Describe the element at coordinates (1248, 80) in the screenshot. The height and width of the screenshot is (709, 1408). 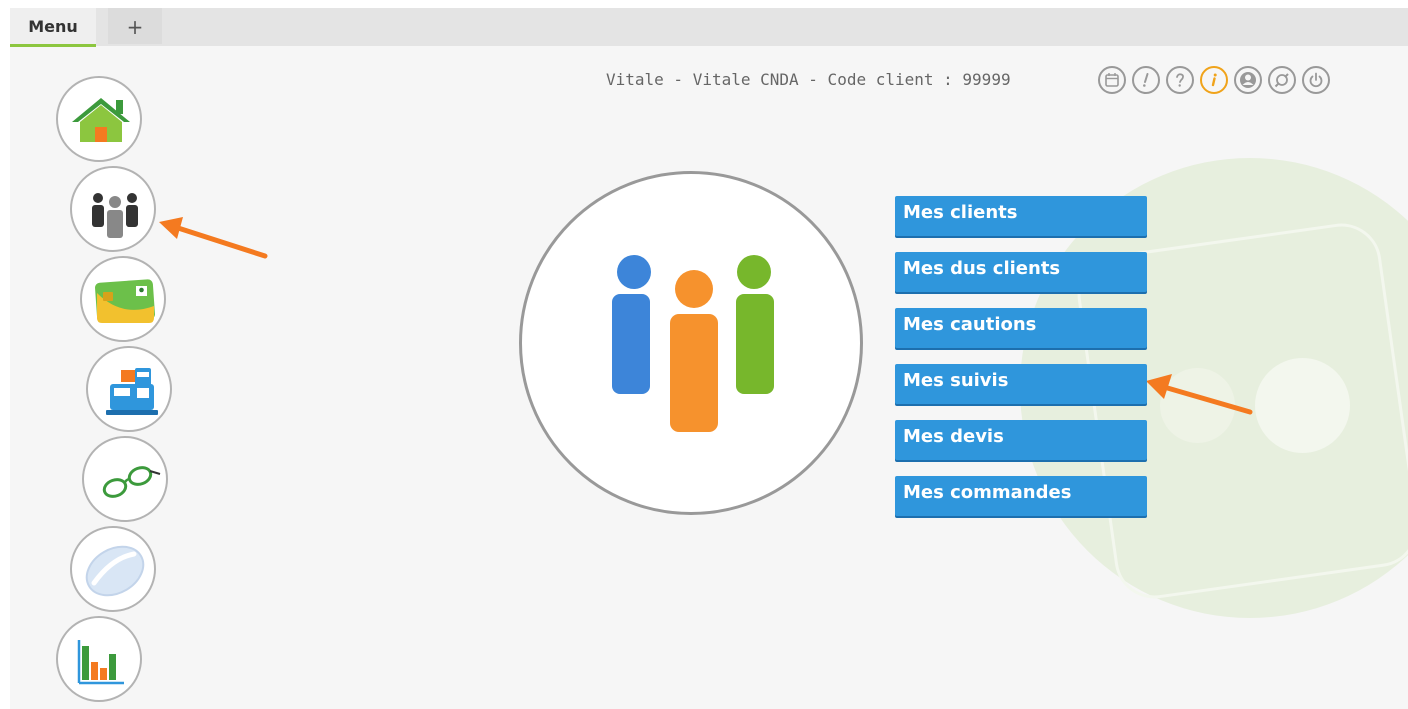
I see `user-icon` at that location.